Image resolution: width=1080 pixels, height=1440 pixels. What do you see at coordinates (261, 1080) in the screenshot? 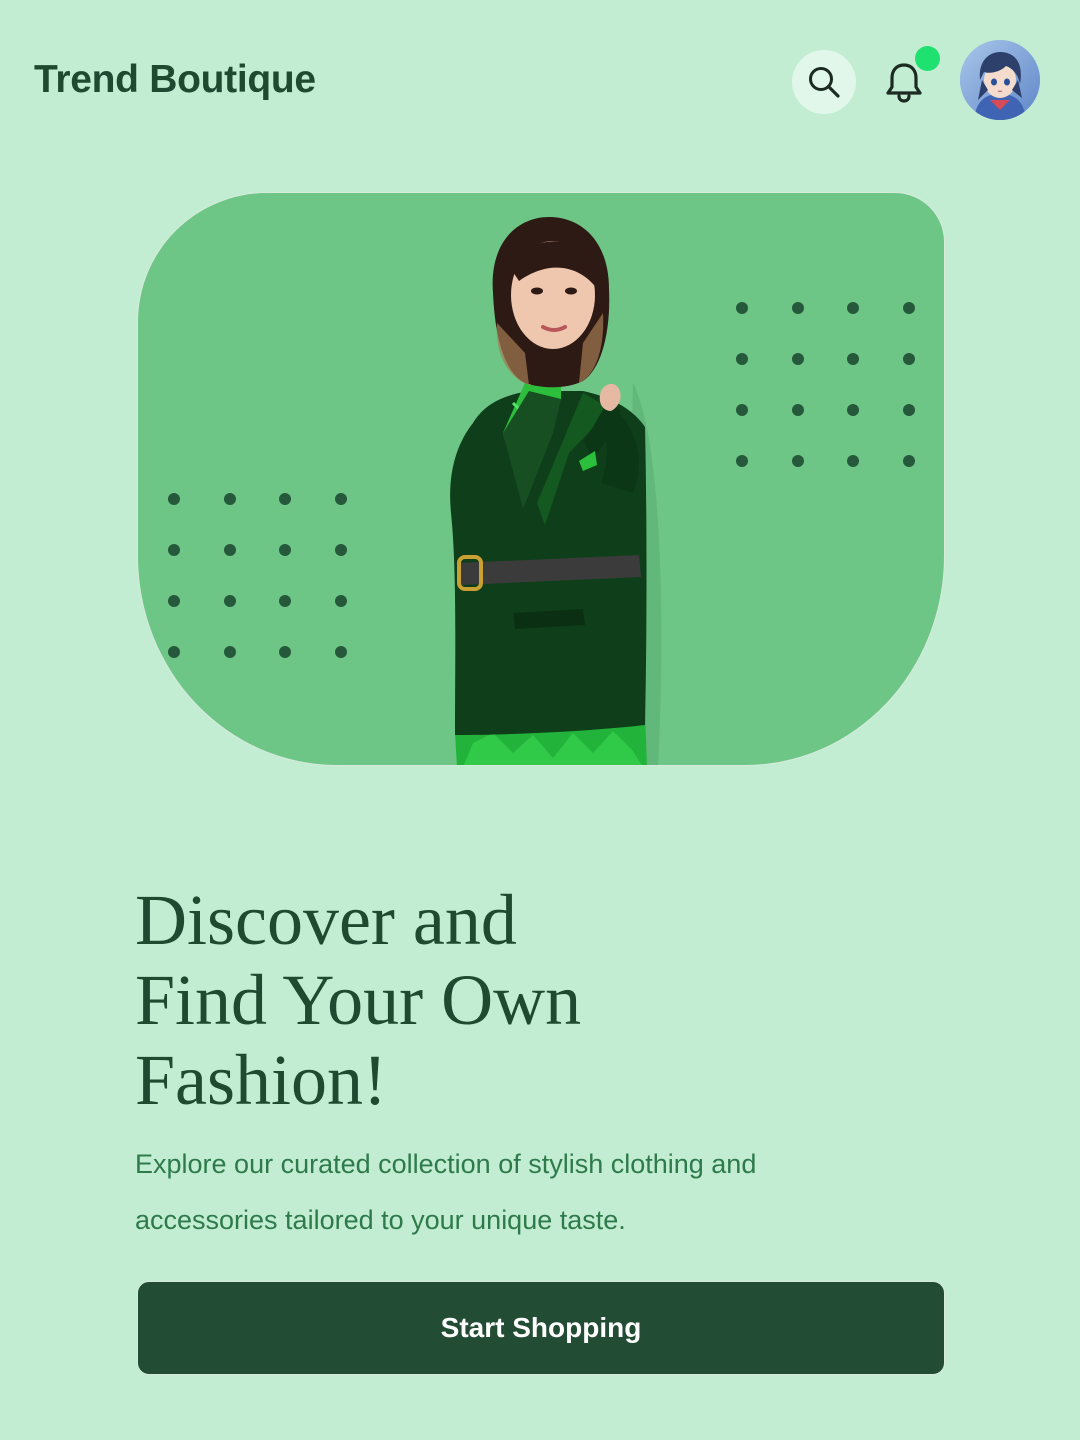
I see `headline-line-3: Fashion!` at bounding box center [261, 1080].